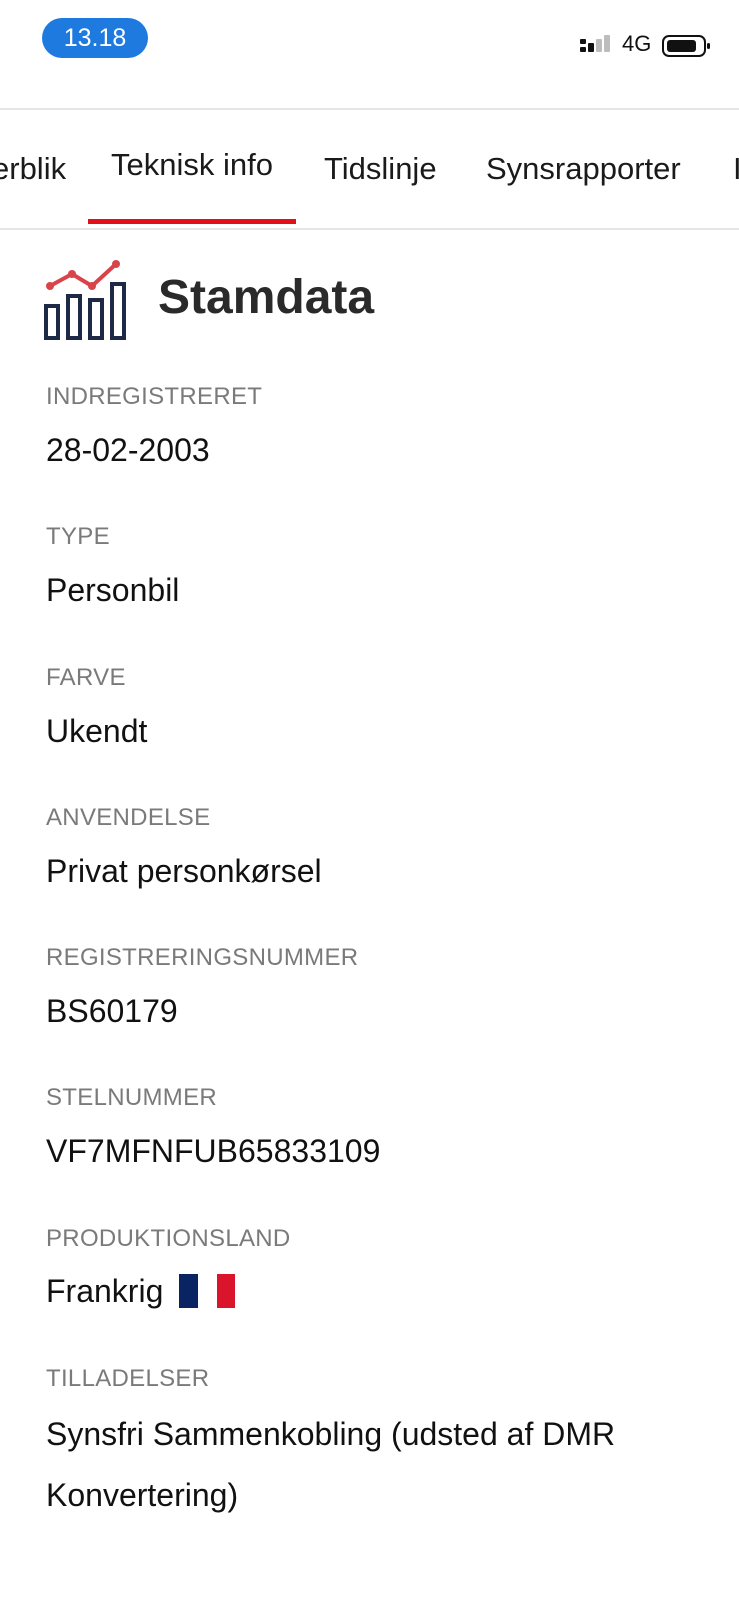  Describe the element at coordinates (637, 43) in the screenshot. I see `network-type: 4G` at that location.